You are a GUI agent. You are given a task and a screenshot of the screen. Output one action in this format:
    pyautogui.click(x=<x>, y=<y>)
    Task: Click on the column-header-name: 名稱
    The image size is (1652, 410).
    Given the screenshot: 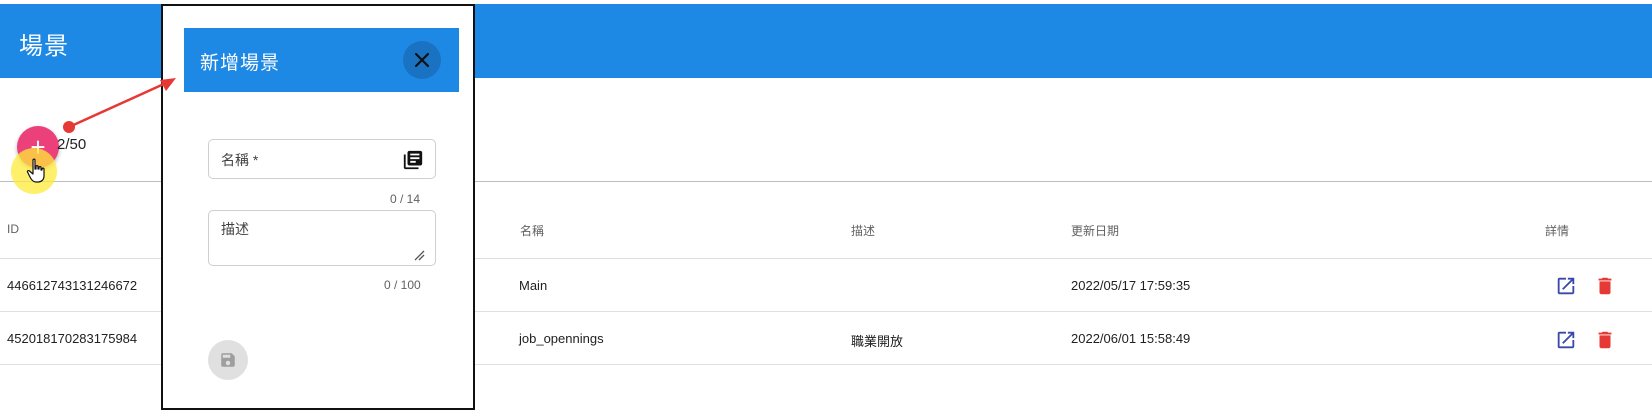 What is the action you would take?
    pyautogui.click(x=532, y=230)
    